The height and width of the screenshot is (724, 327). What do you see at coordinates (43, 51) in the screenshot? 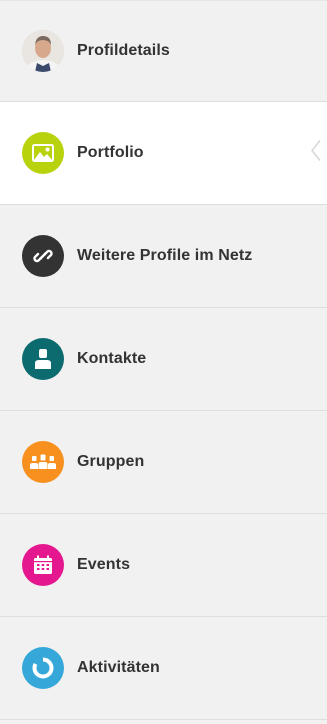
I see `avatar` at bounding box center [43, 51].